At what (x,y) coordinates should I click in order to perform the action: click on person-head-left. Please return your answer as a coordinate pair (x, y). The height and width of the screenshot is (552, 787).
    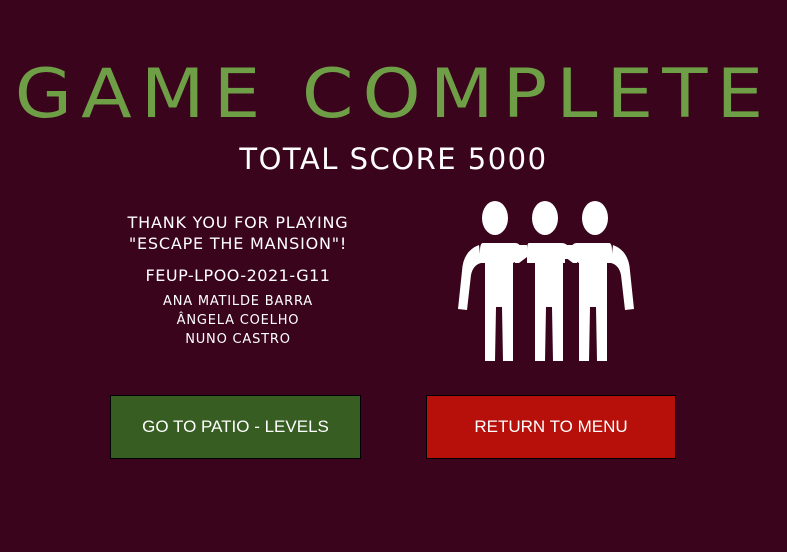
    Looking at the image, I should click on (495, 218).